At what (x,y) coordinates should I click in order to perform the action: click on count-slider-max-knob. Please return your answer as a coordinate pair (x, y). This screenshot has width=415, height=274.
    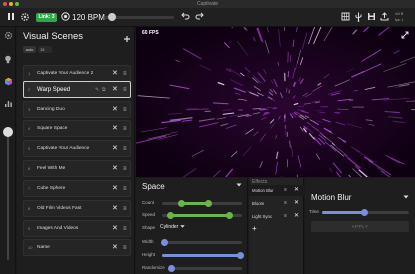
    Looking at the image, I should click on (208, 203).